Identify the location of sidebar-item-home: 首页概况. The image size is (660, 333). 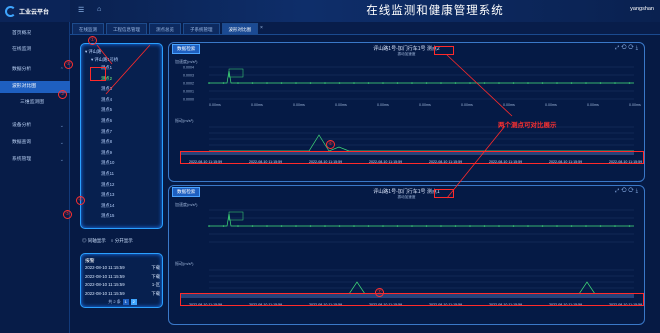
(35, 34).